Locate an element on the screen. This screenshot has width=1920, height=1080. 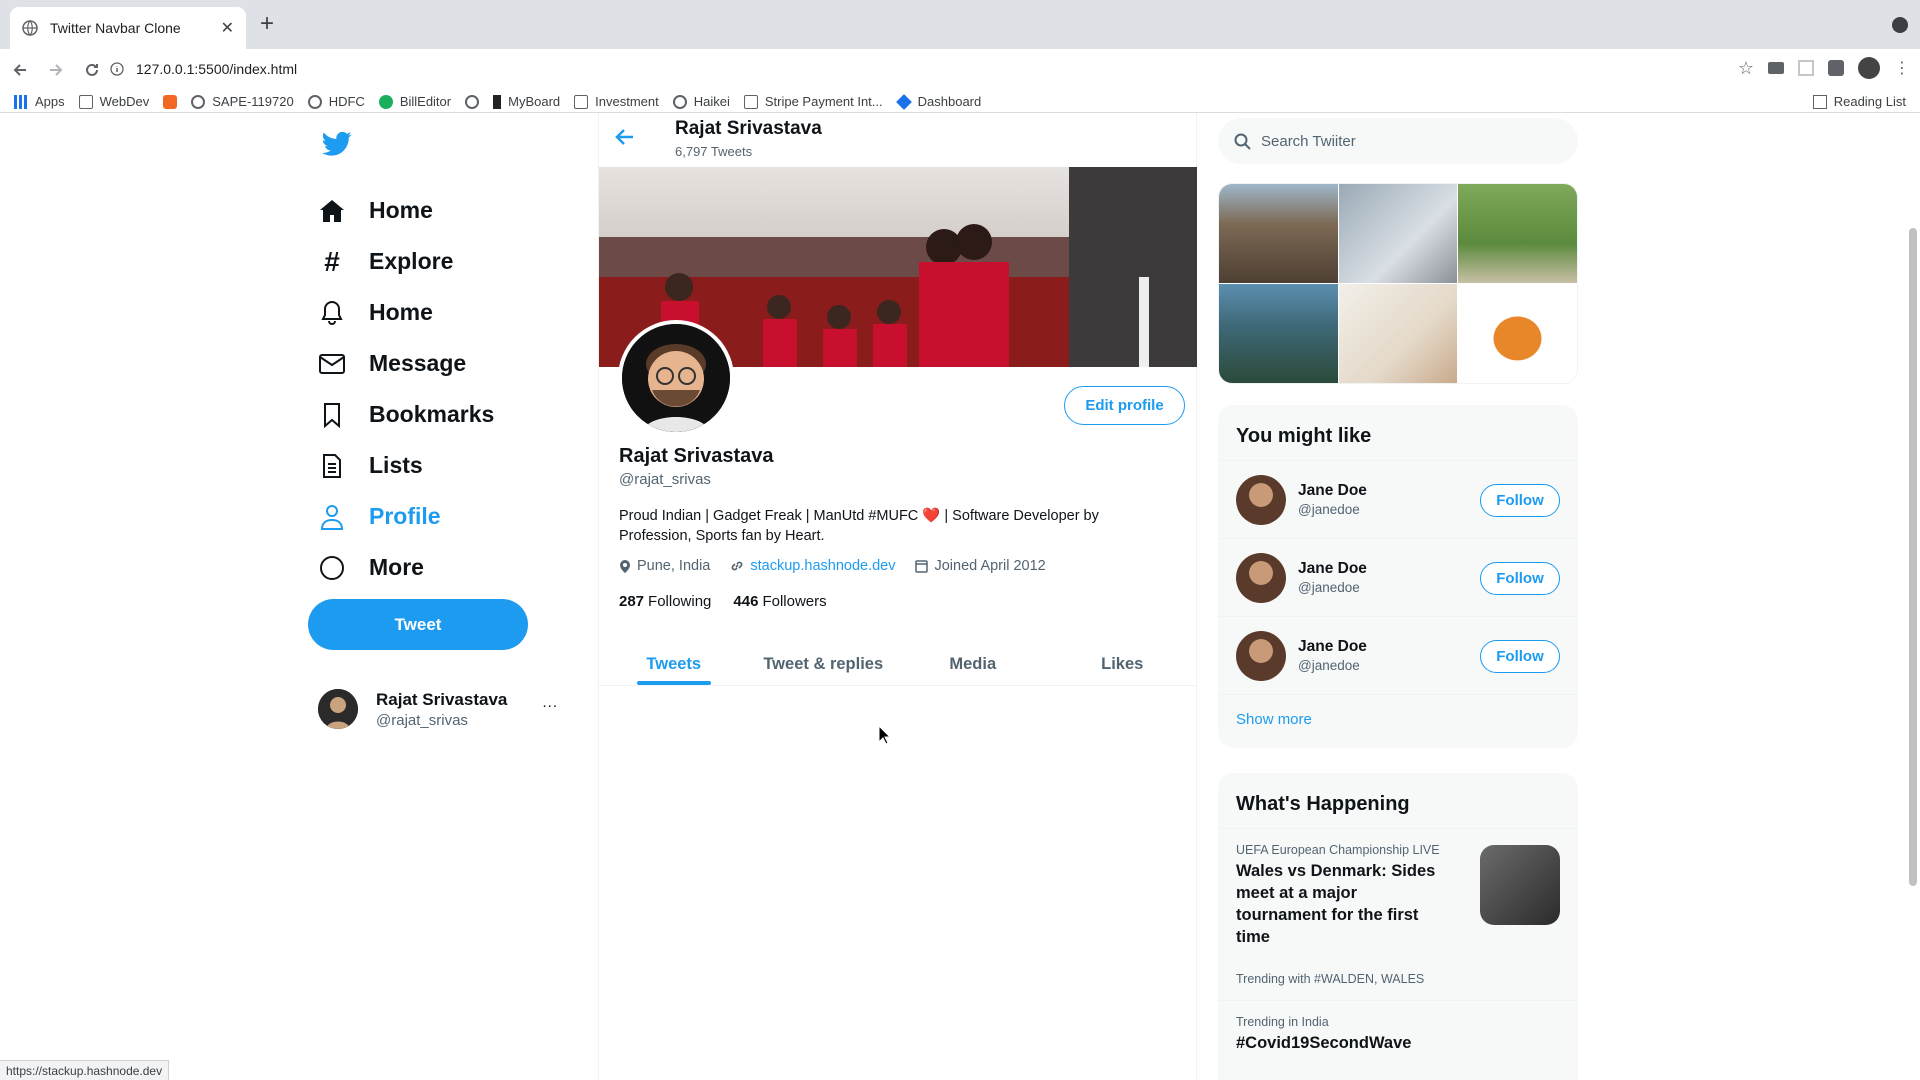
bookmark-dashboard: Dashboard is located at coordinates (938, 101).